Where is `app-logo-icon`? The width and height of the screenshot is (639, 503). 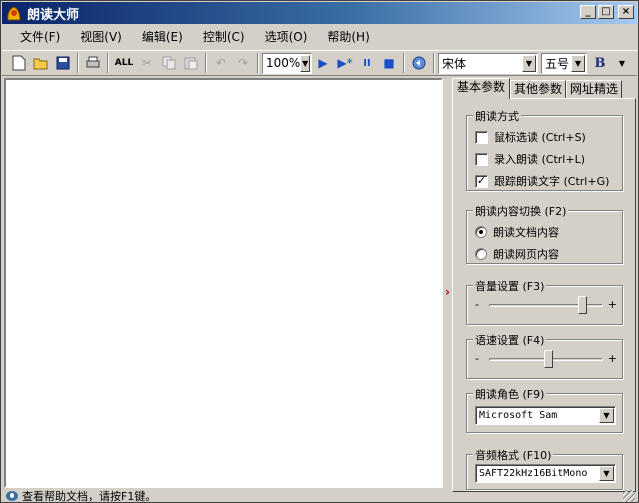 app-logo-icon is located at coordinates (14, 13).